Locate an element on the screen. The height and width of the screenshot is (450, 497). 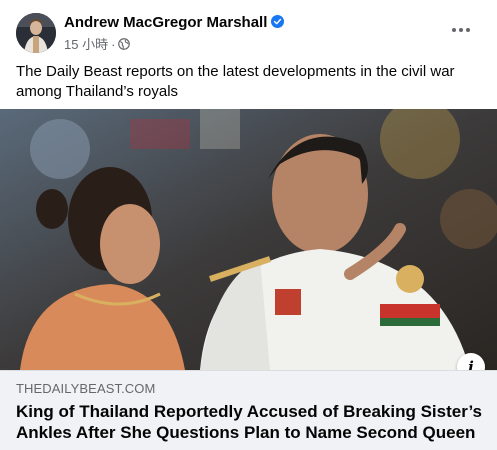
post-meta: 15 小時 · is located at coordinates (97, 43).